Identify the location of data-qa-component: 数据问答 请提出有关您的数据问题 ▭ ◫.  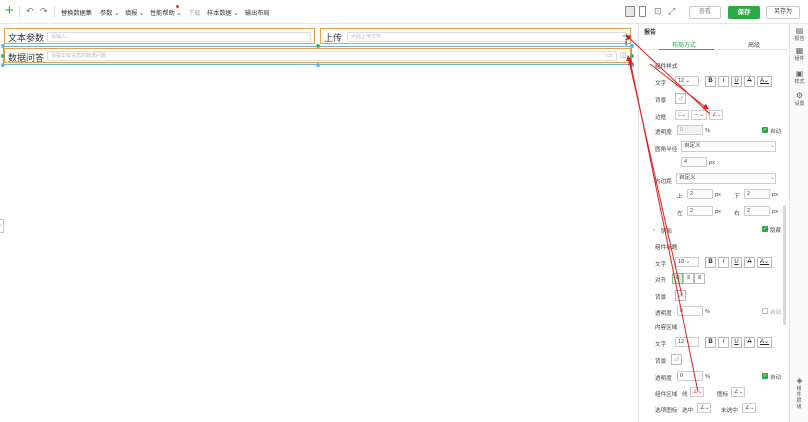
(317, 55).